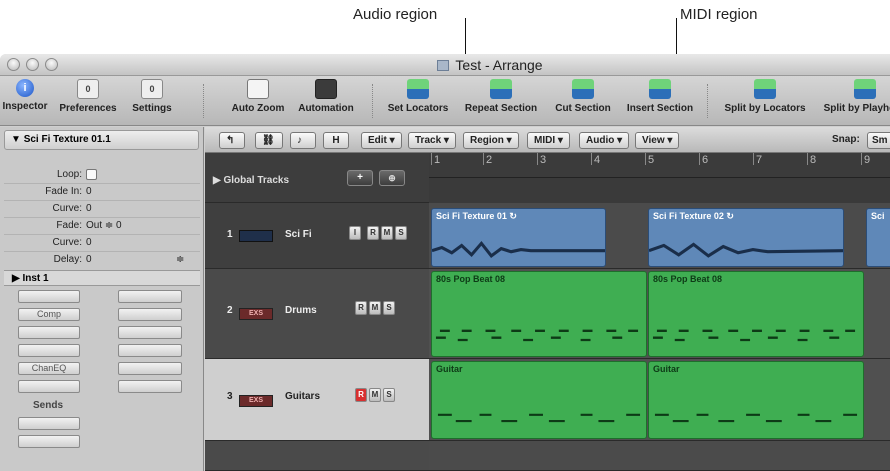 The height and width of the screenshot is (471, 890). Describe the element at coordinates (152, 96) in the screenshot. I see `settings-button: 0 Settings` at that location.